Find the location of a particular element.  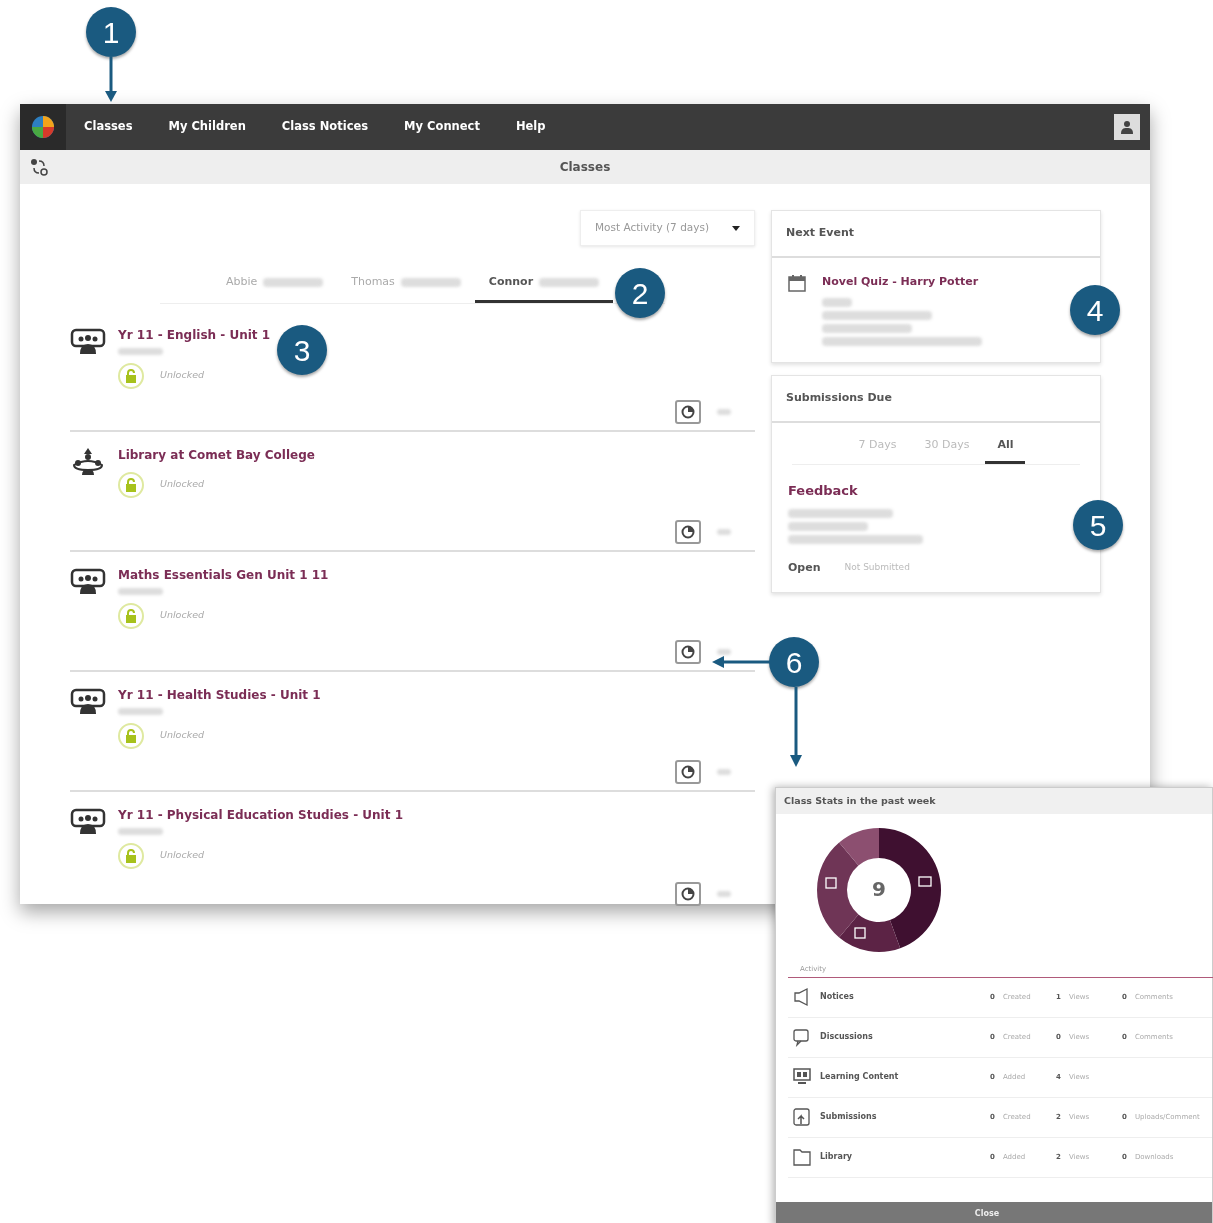

user-icon is located at coordinates (1127, 127).